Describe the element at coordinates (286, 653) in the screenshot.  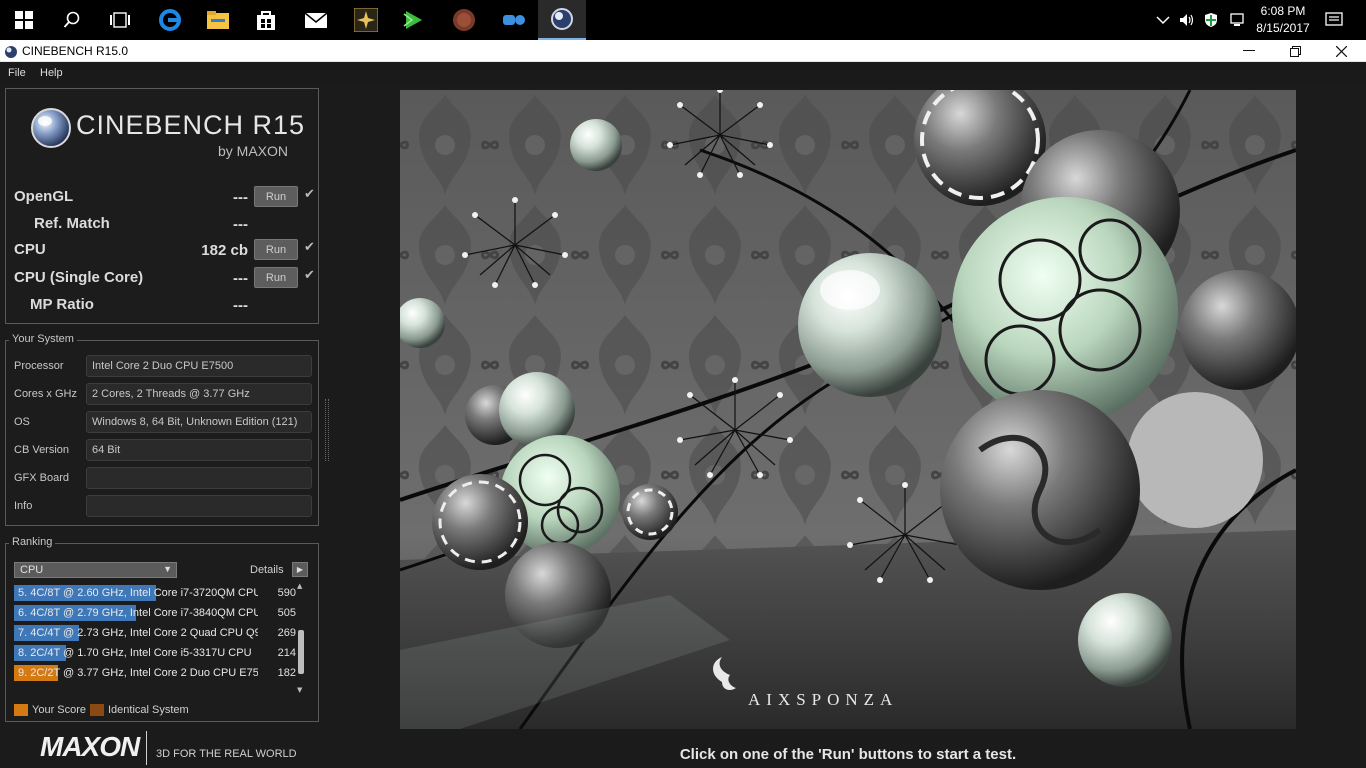
I see `rank-score: 214` at that location.